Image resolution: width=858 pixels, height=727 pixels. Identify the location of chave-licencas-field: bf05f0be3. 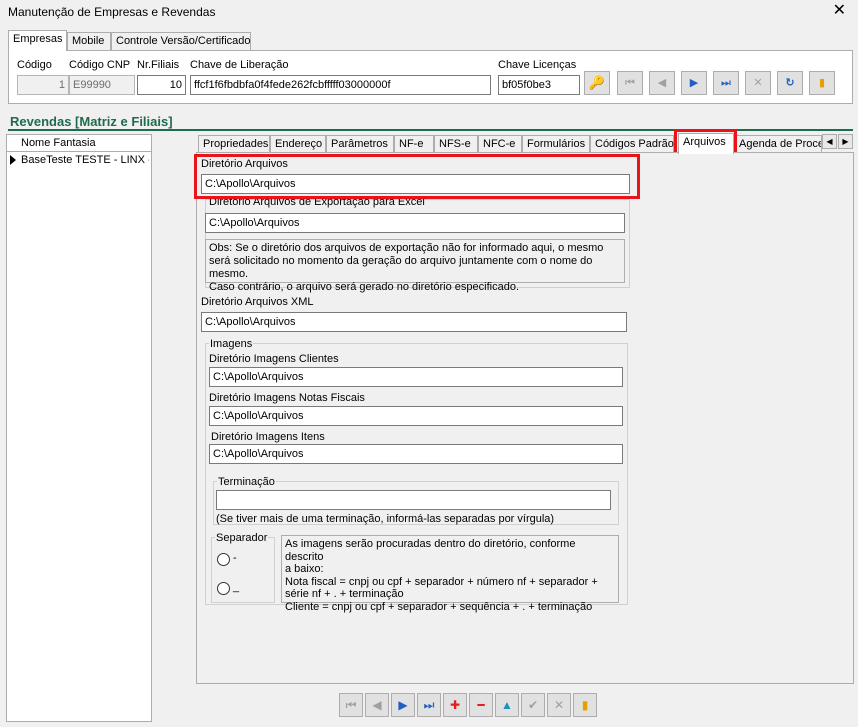
(539, 85).